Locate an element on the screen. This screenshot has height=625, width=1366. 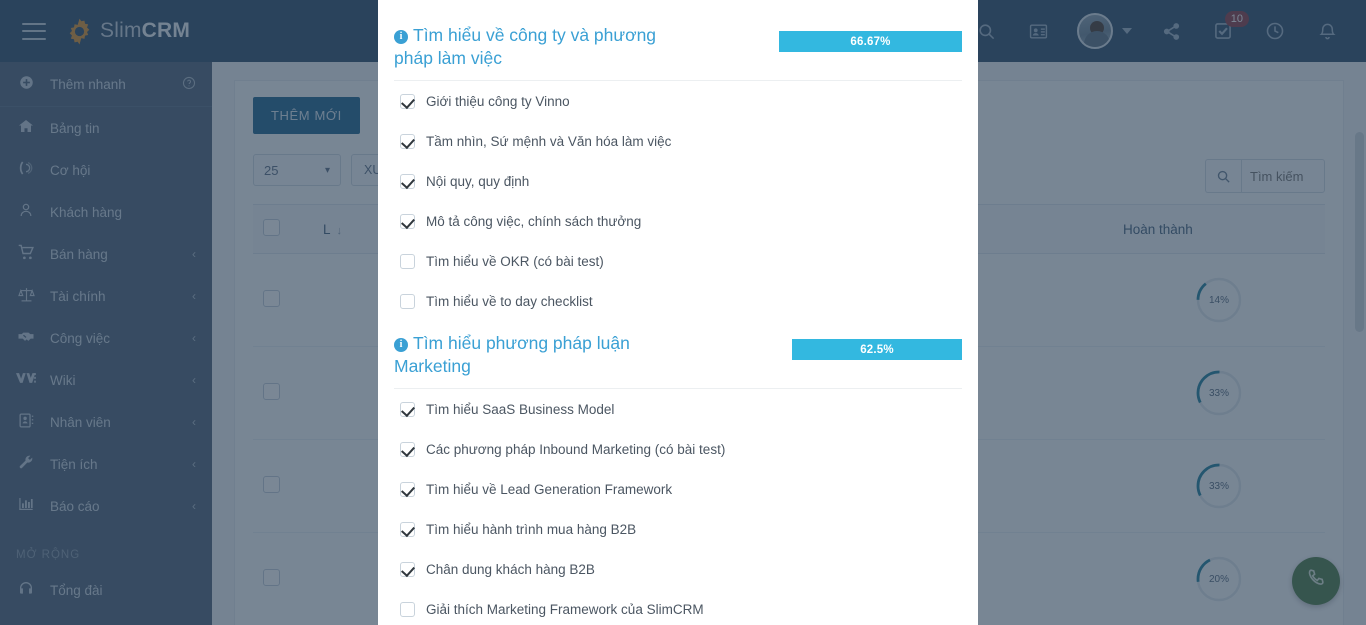
checklist-item-label: Tìm hiểu SaaS Business Model is located at coordinates (520, 409).